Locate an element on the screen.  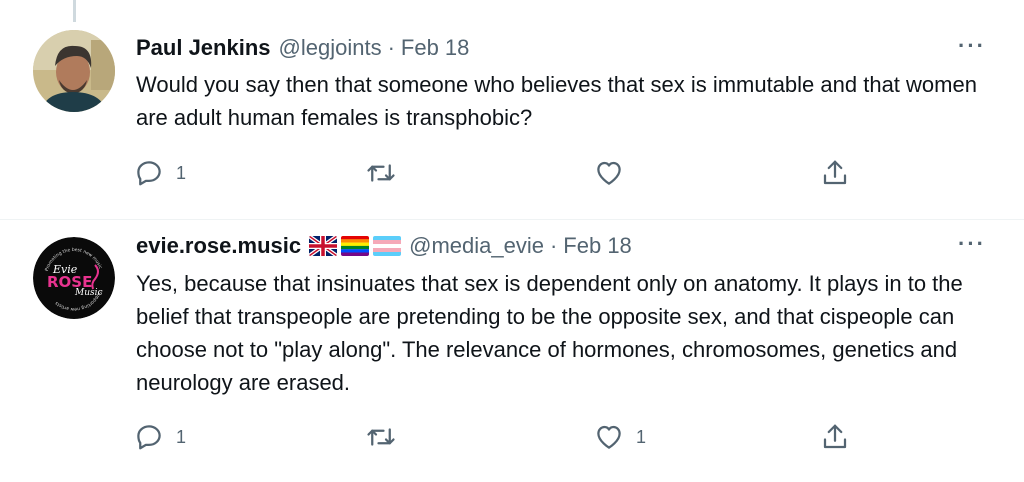
like-count: 1 is located at coordinates (641, 436).